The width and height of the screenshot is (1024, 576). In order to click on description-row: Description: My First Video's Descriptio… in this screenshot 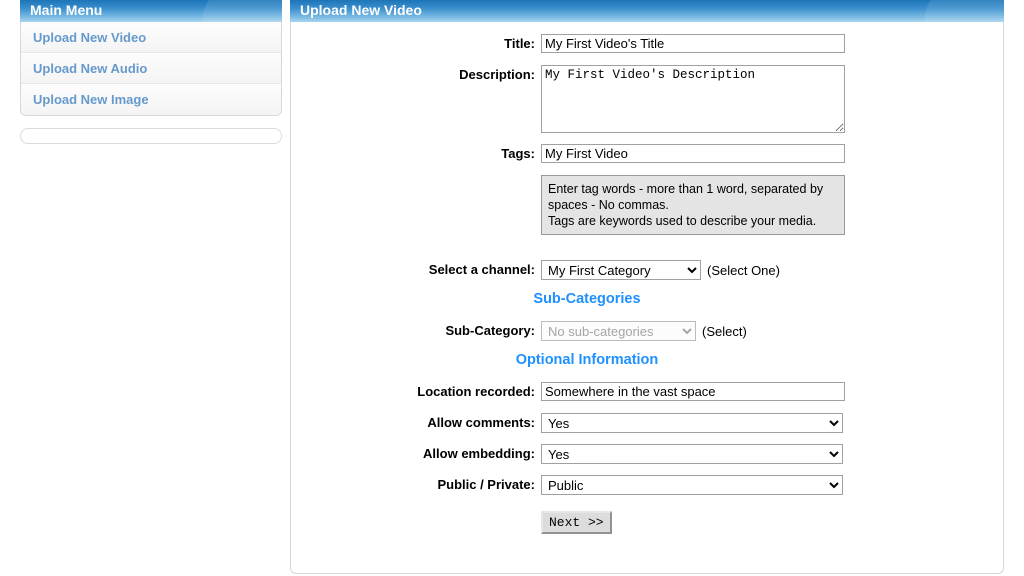, I will do `click(647, 99)`.